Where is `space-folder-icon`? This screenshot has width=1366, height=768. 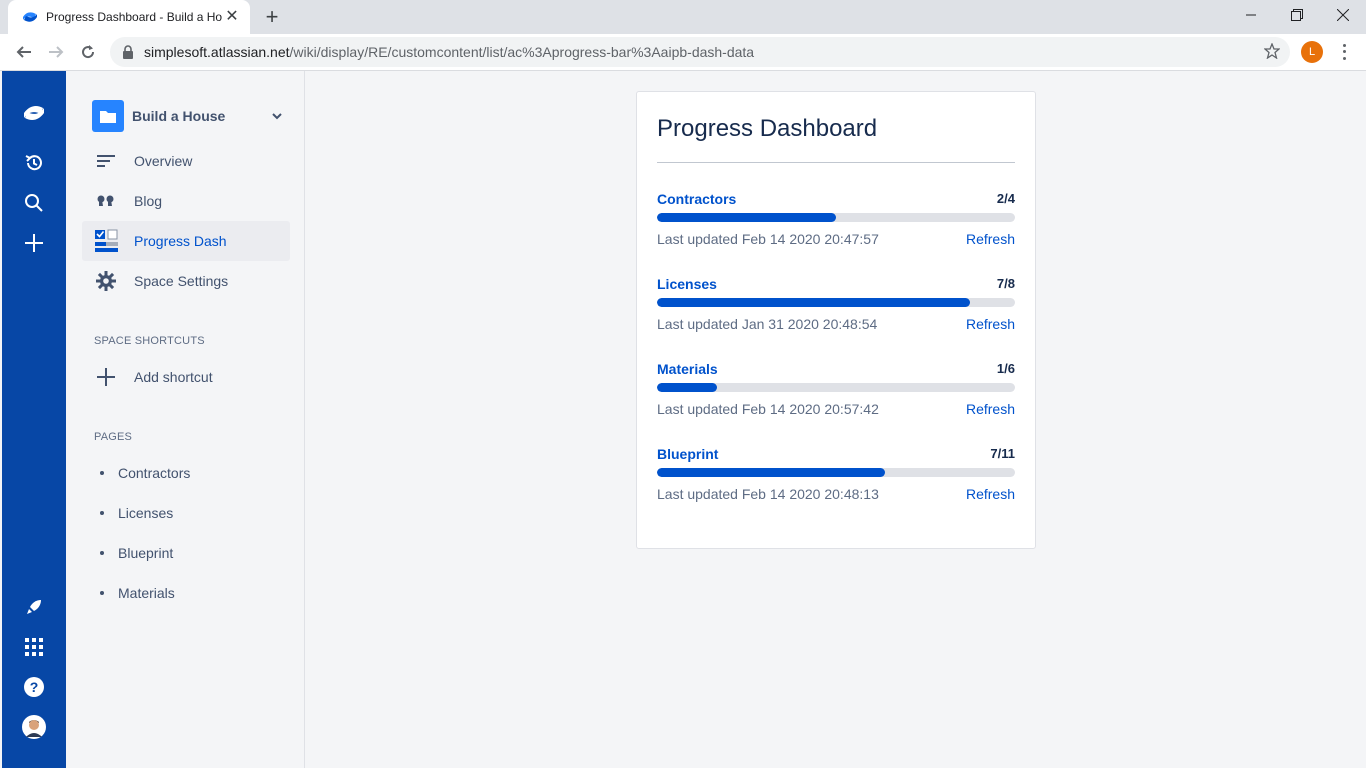
space-folder-icon is located at coordinates (108, 116).